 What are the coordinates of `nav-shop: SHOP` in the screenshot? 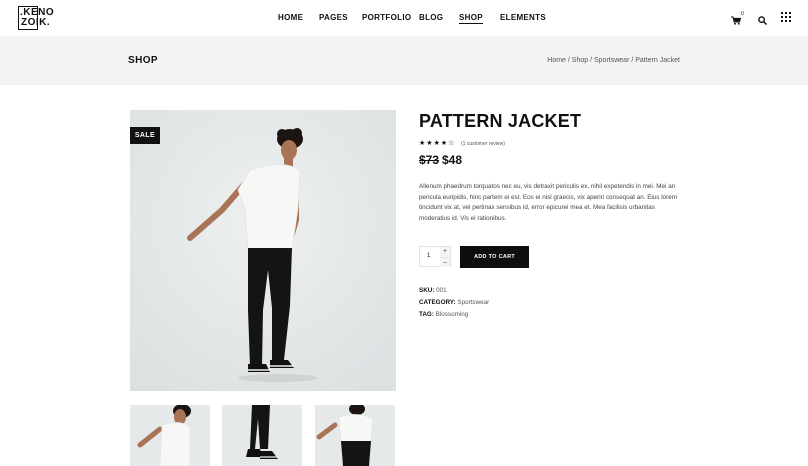 It's located at (471, 18).